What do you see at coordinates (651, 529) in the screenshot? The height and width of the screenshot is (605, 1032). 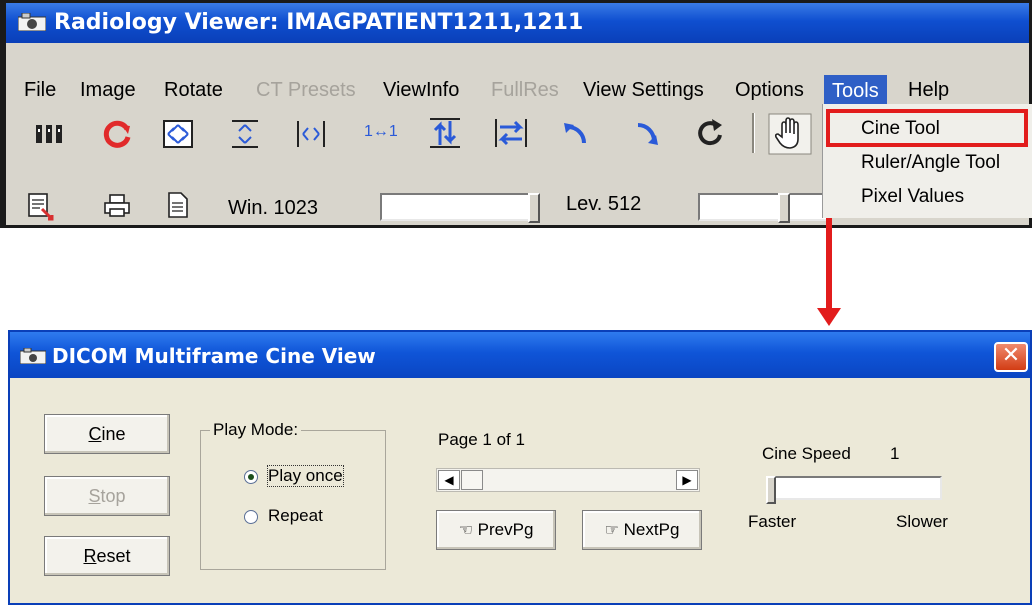 I see `next-page-label: NextPg` at bounding box center [651, 529].